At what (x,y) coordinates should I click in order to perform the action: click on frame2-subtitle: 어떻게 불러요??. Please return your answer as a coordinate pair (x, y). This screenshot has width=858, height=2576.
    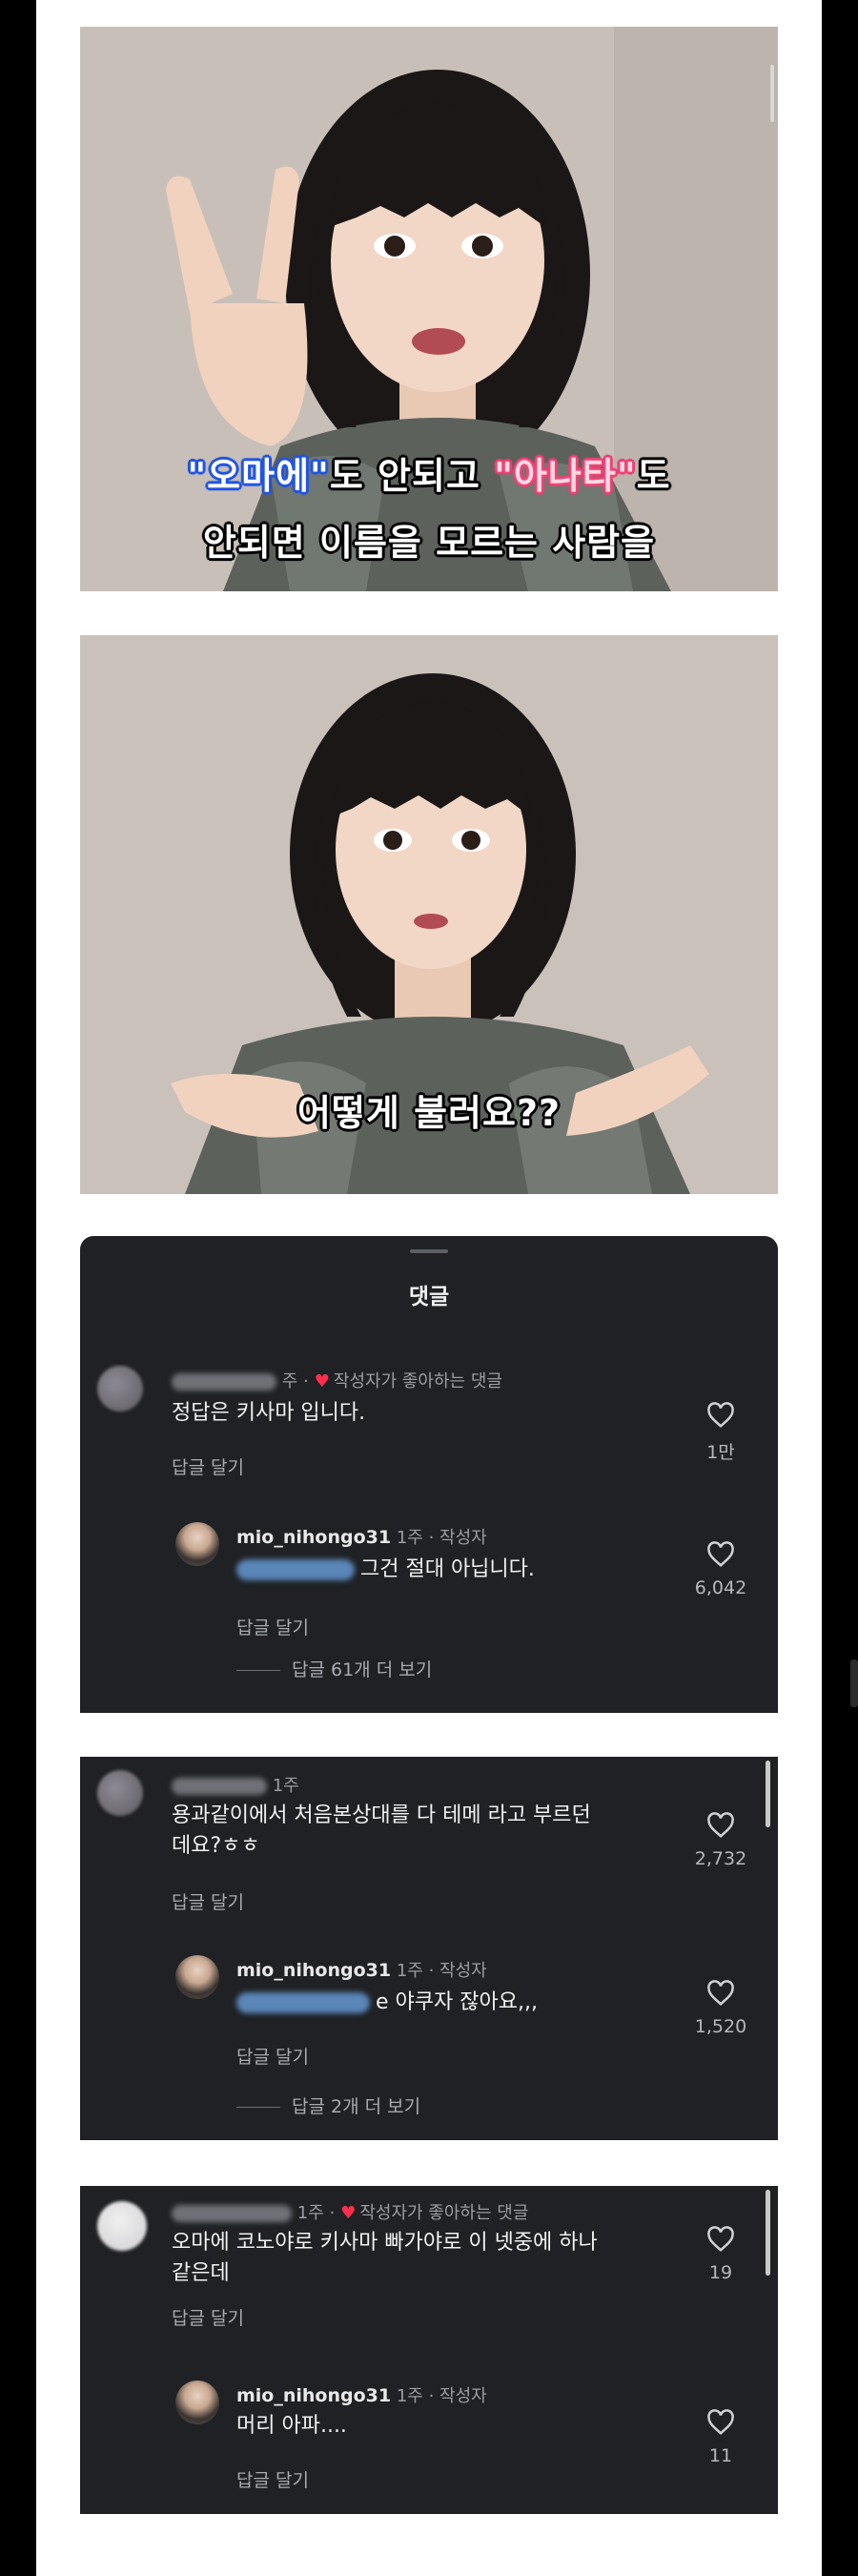
    Looking at the image, I should click on (429, 1113).